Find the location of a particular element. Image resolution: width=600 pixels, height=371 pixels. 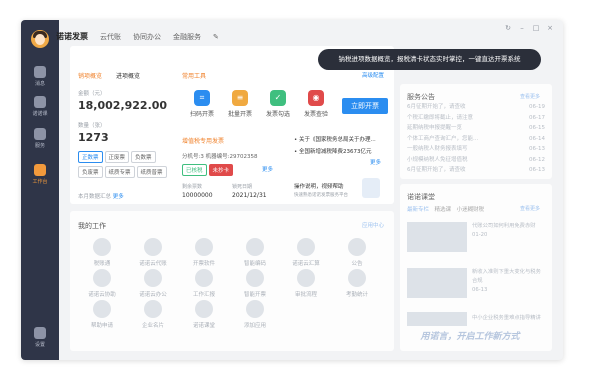

batch-invoice-tool: ≡ 批量开票 is located at coordinates (240, 104).